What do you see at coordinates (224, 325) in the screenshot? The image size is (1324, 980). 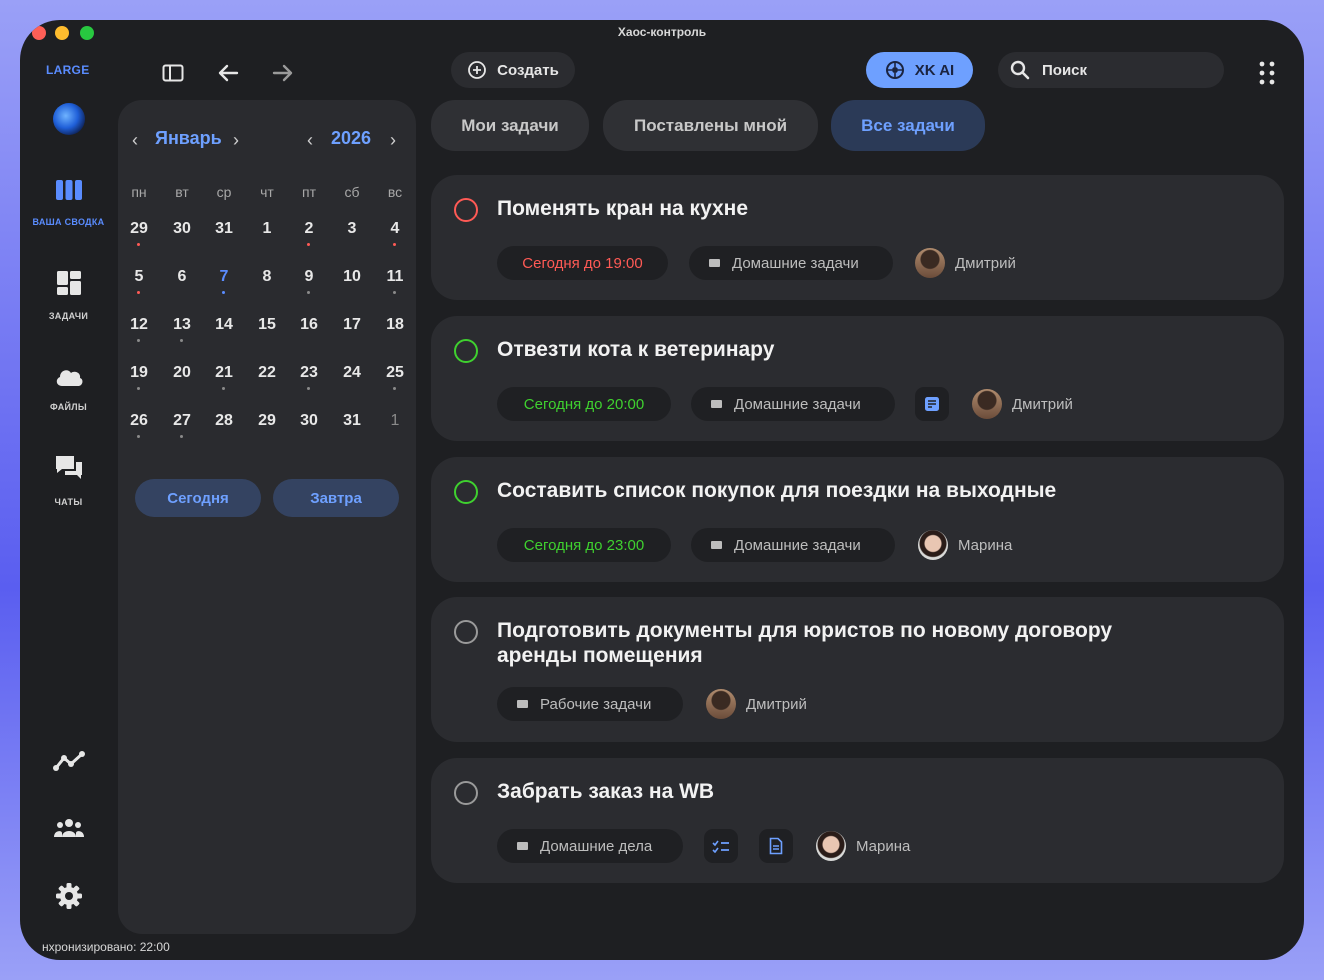 I see `calendar-day: 14` at bounding box center [224, 325].